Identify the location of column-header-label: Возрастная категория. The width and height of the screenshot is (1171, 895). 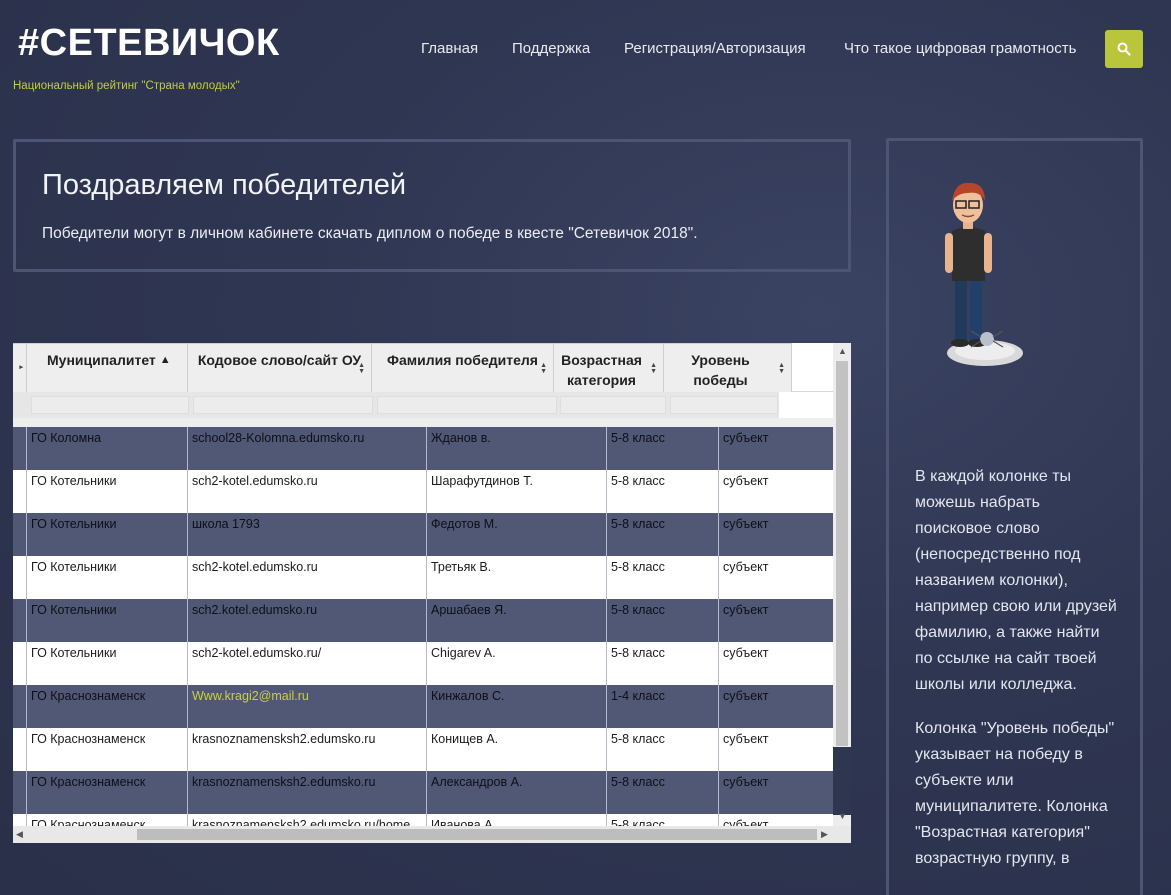
(601, 370).